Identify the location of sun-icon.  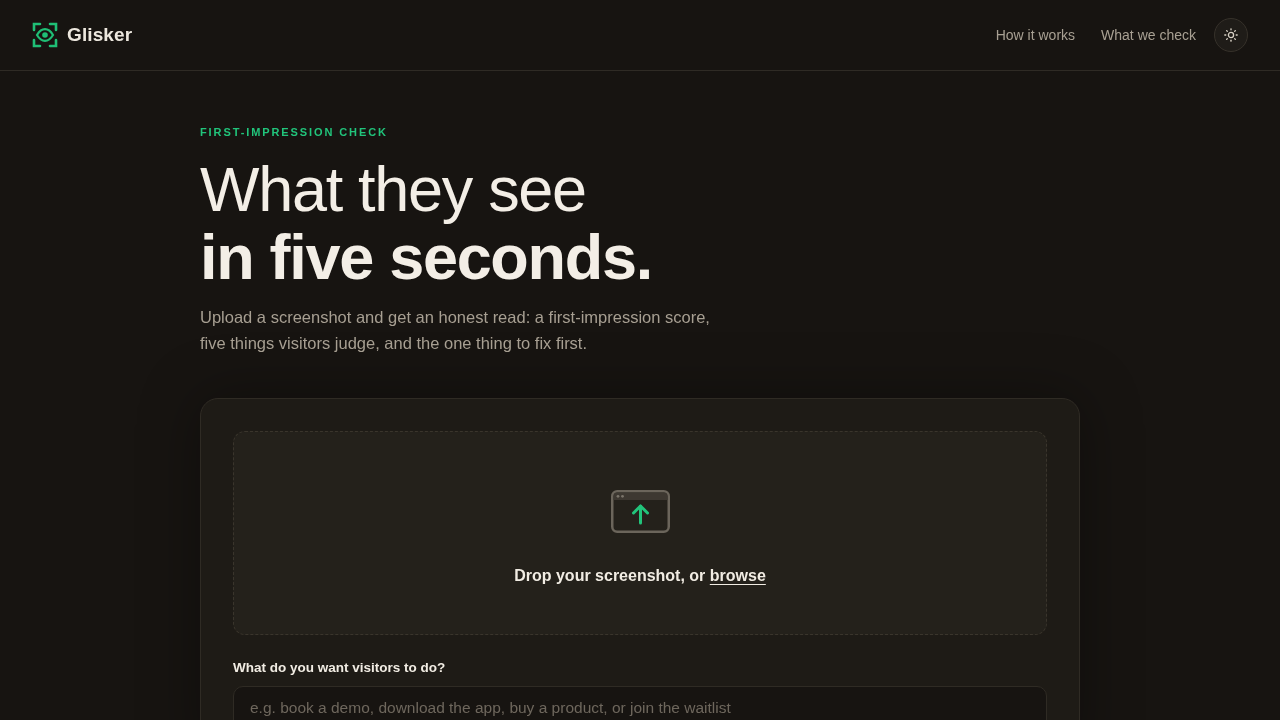
(1231, 35).